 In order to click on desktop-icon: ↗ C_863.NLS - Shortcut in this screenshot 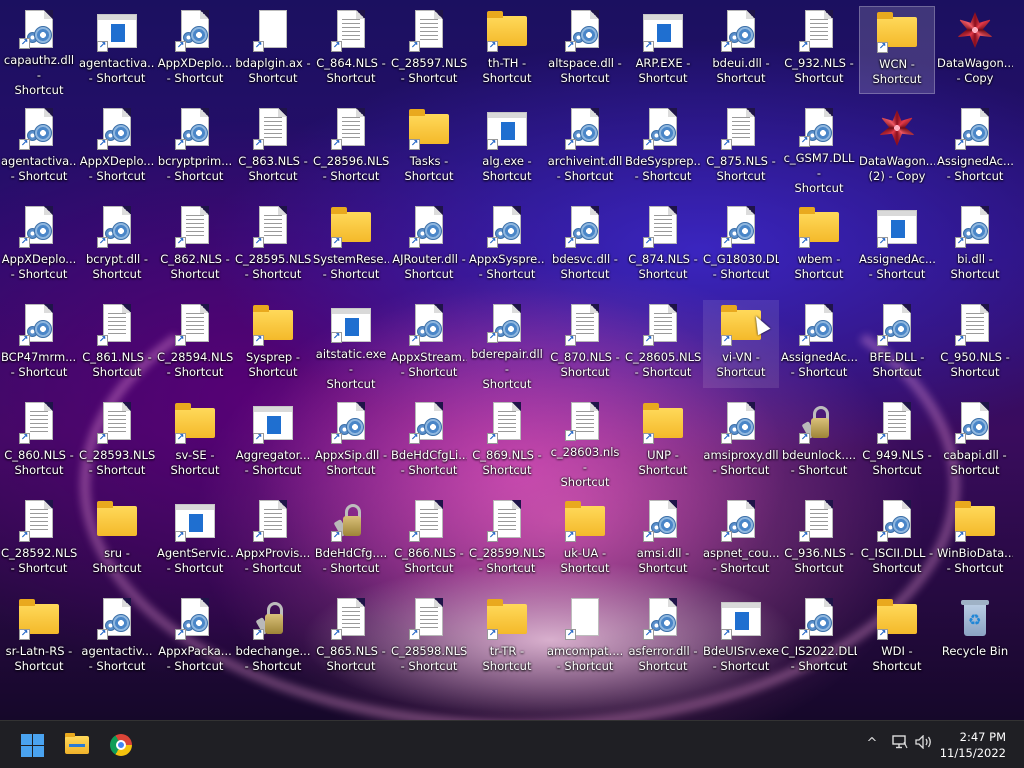, I will do `click(273, 148)`.